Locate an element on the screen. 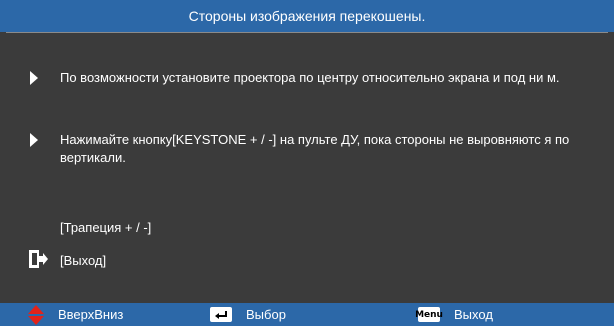 The height and width of the screenshot is (326, 614). up-down-arrows-icon is located at coordinates (36, 314).